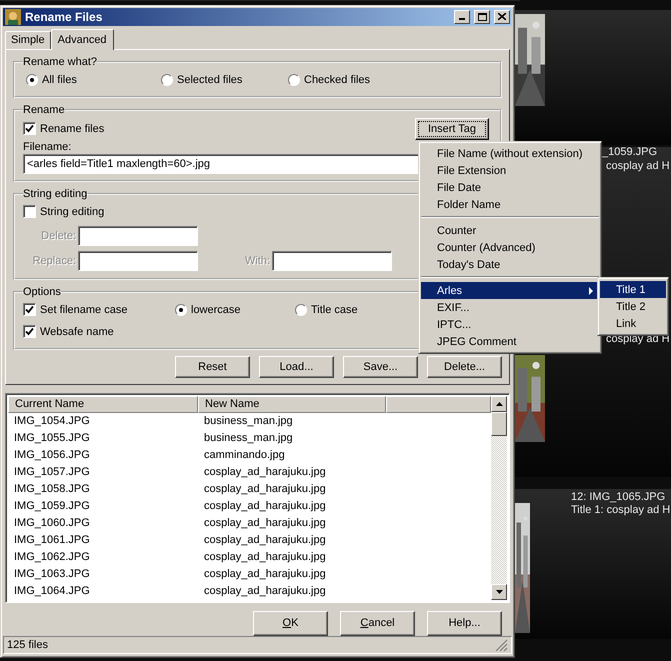 This screenshot has height=661, width=671. What do you see at coordinates (510, 230) in the screenshot?
I see `menu-item: Counter` at bounding box center [510, 230].